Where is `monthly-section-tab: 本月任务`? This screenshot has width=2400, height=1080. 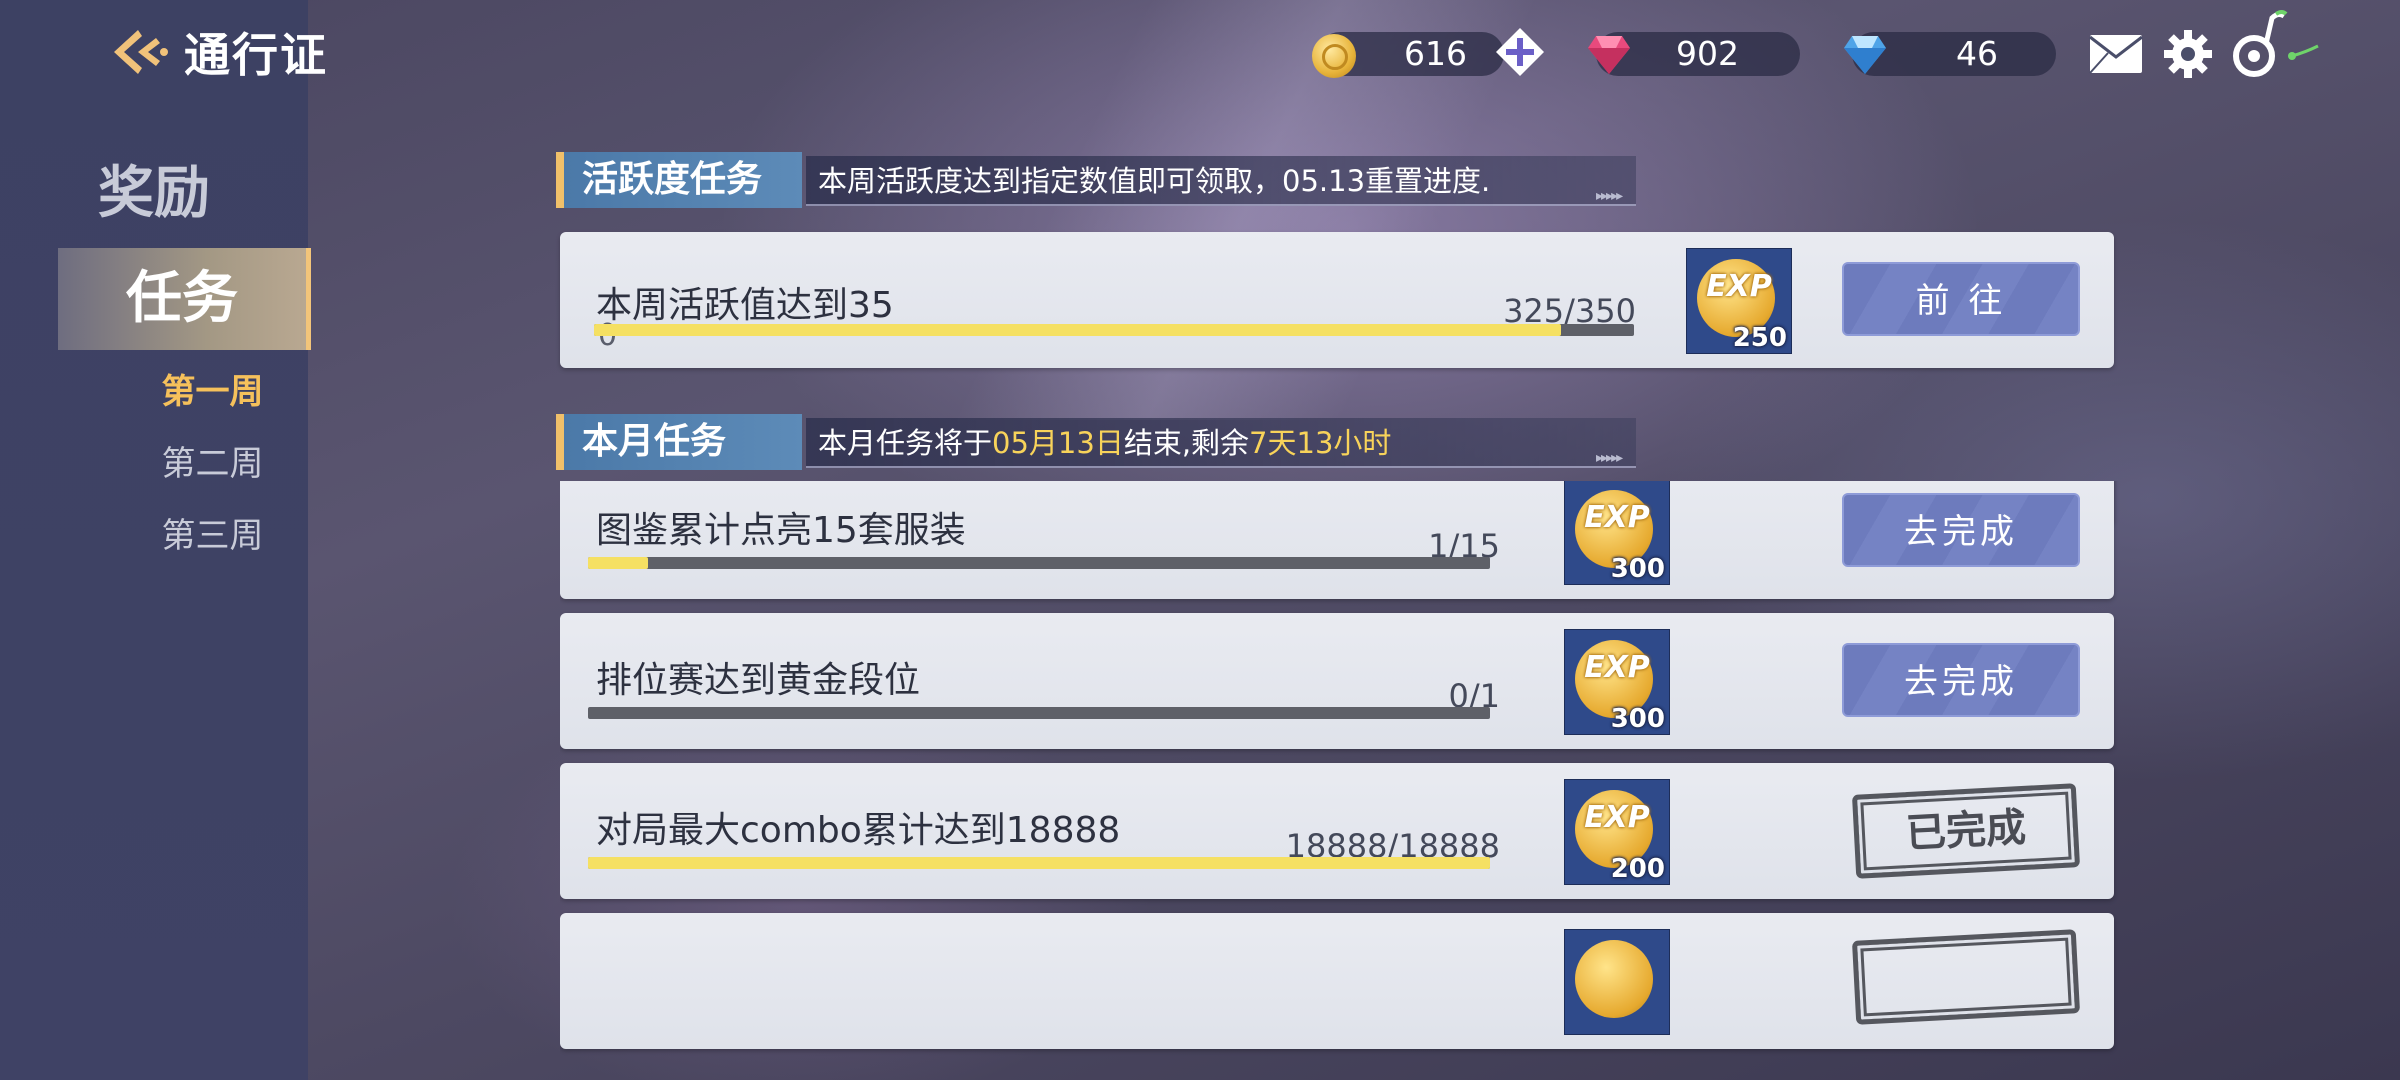
monthly-section-tab: 本月任务 is located at coordinates (679, 442).